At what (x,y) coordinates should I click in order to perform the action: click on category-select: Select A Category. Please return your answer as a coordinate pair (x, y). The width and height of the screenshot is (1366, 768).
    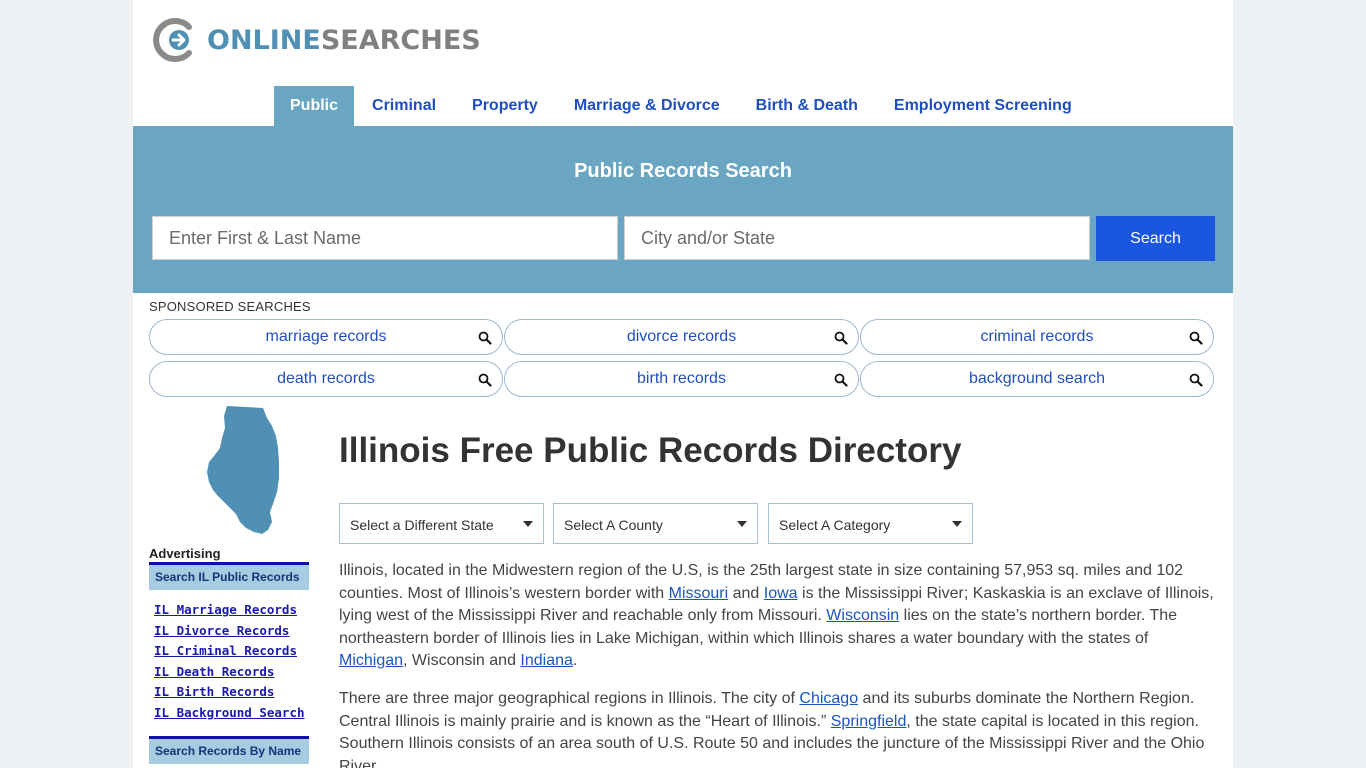
    Looking at the image, I should click on (870, 523).